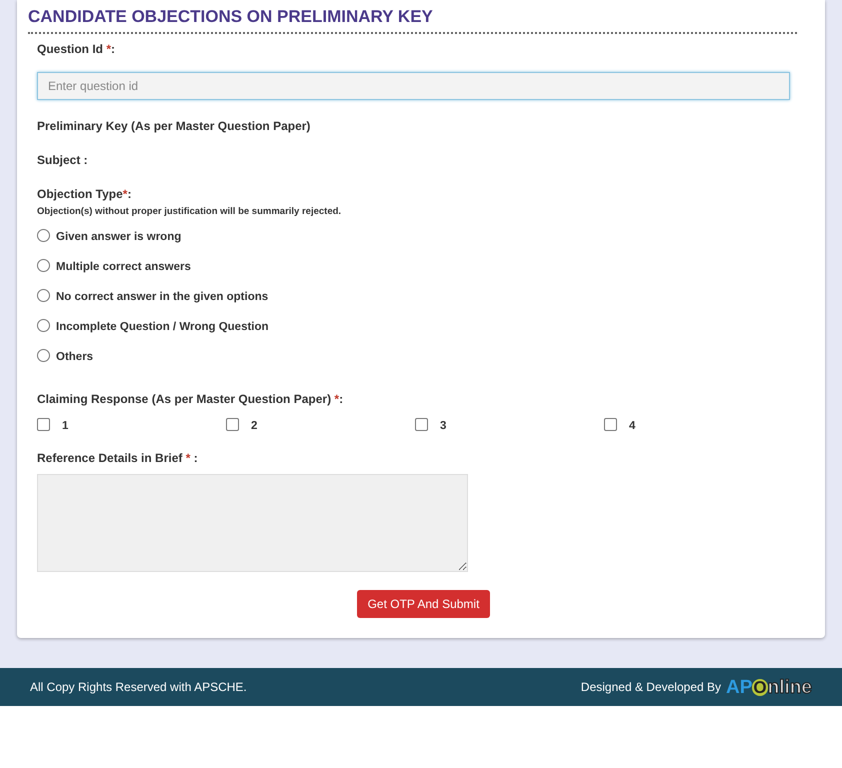 The height and width of the screenshot is (768, 842). Describe the element at coordinates (63, 160) in the screenshot. I see `subject-label: Subject :` at that location.